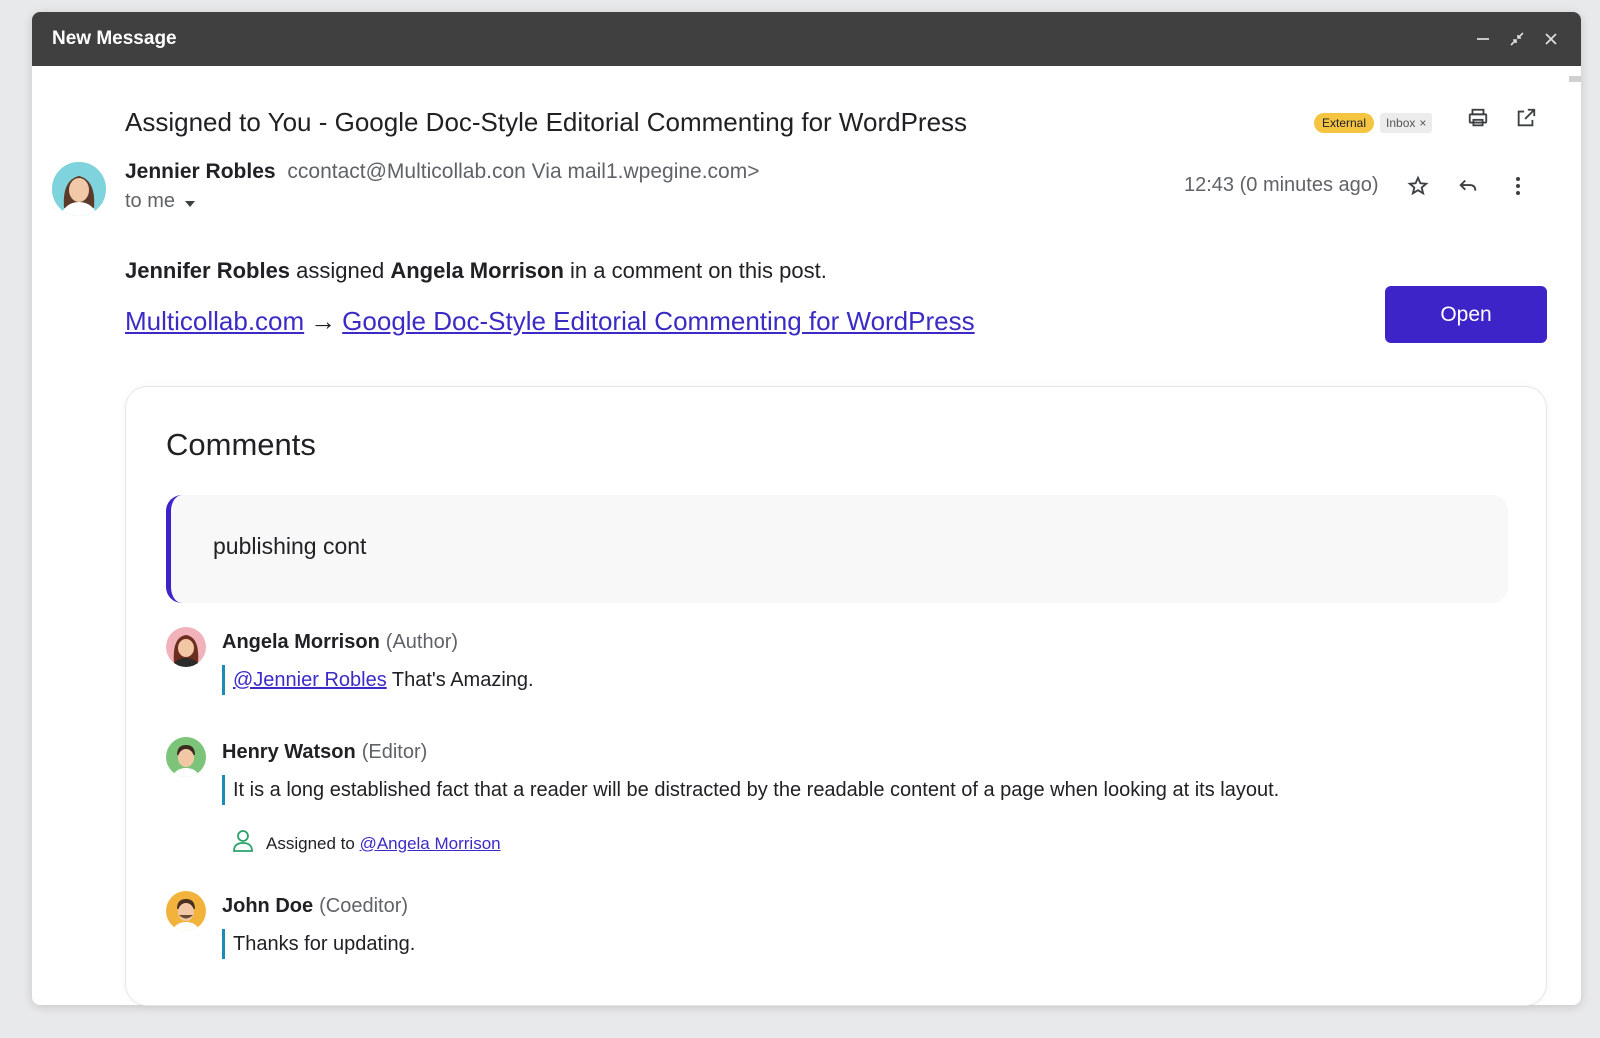 This screenshot has width=1600, height=1038. I want to click on inbox-label-text: Inbox, so click(1401, 123).